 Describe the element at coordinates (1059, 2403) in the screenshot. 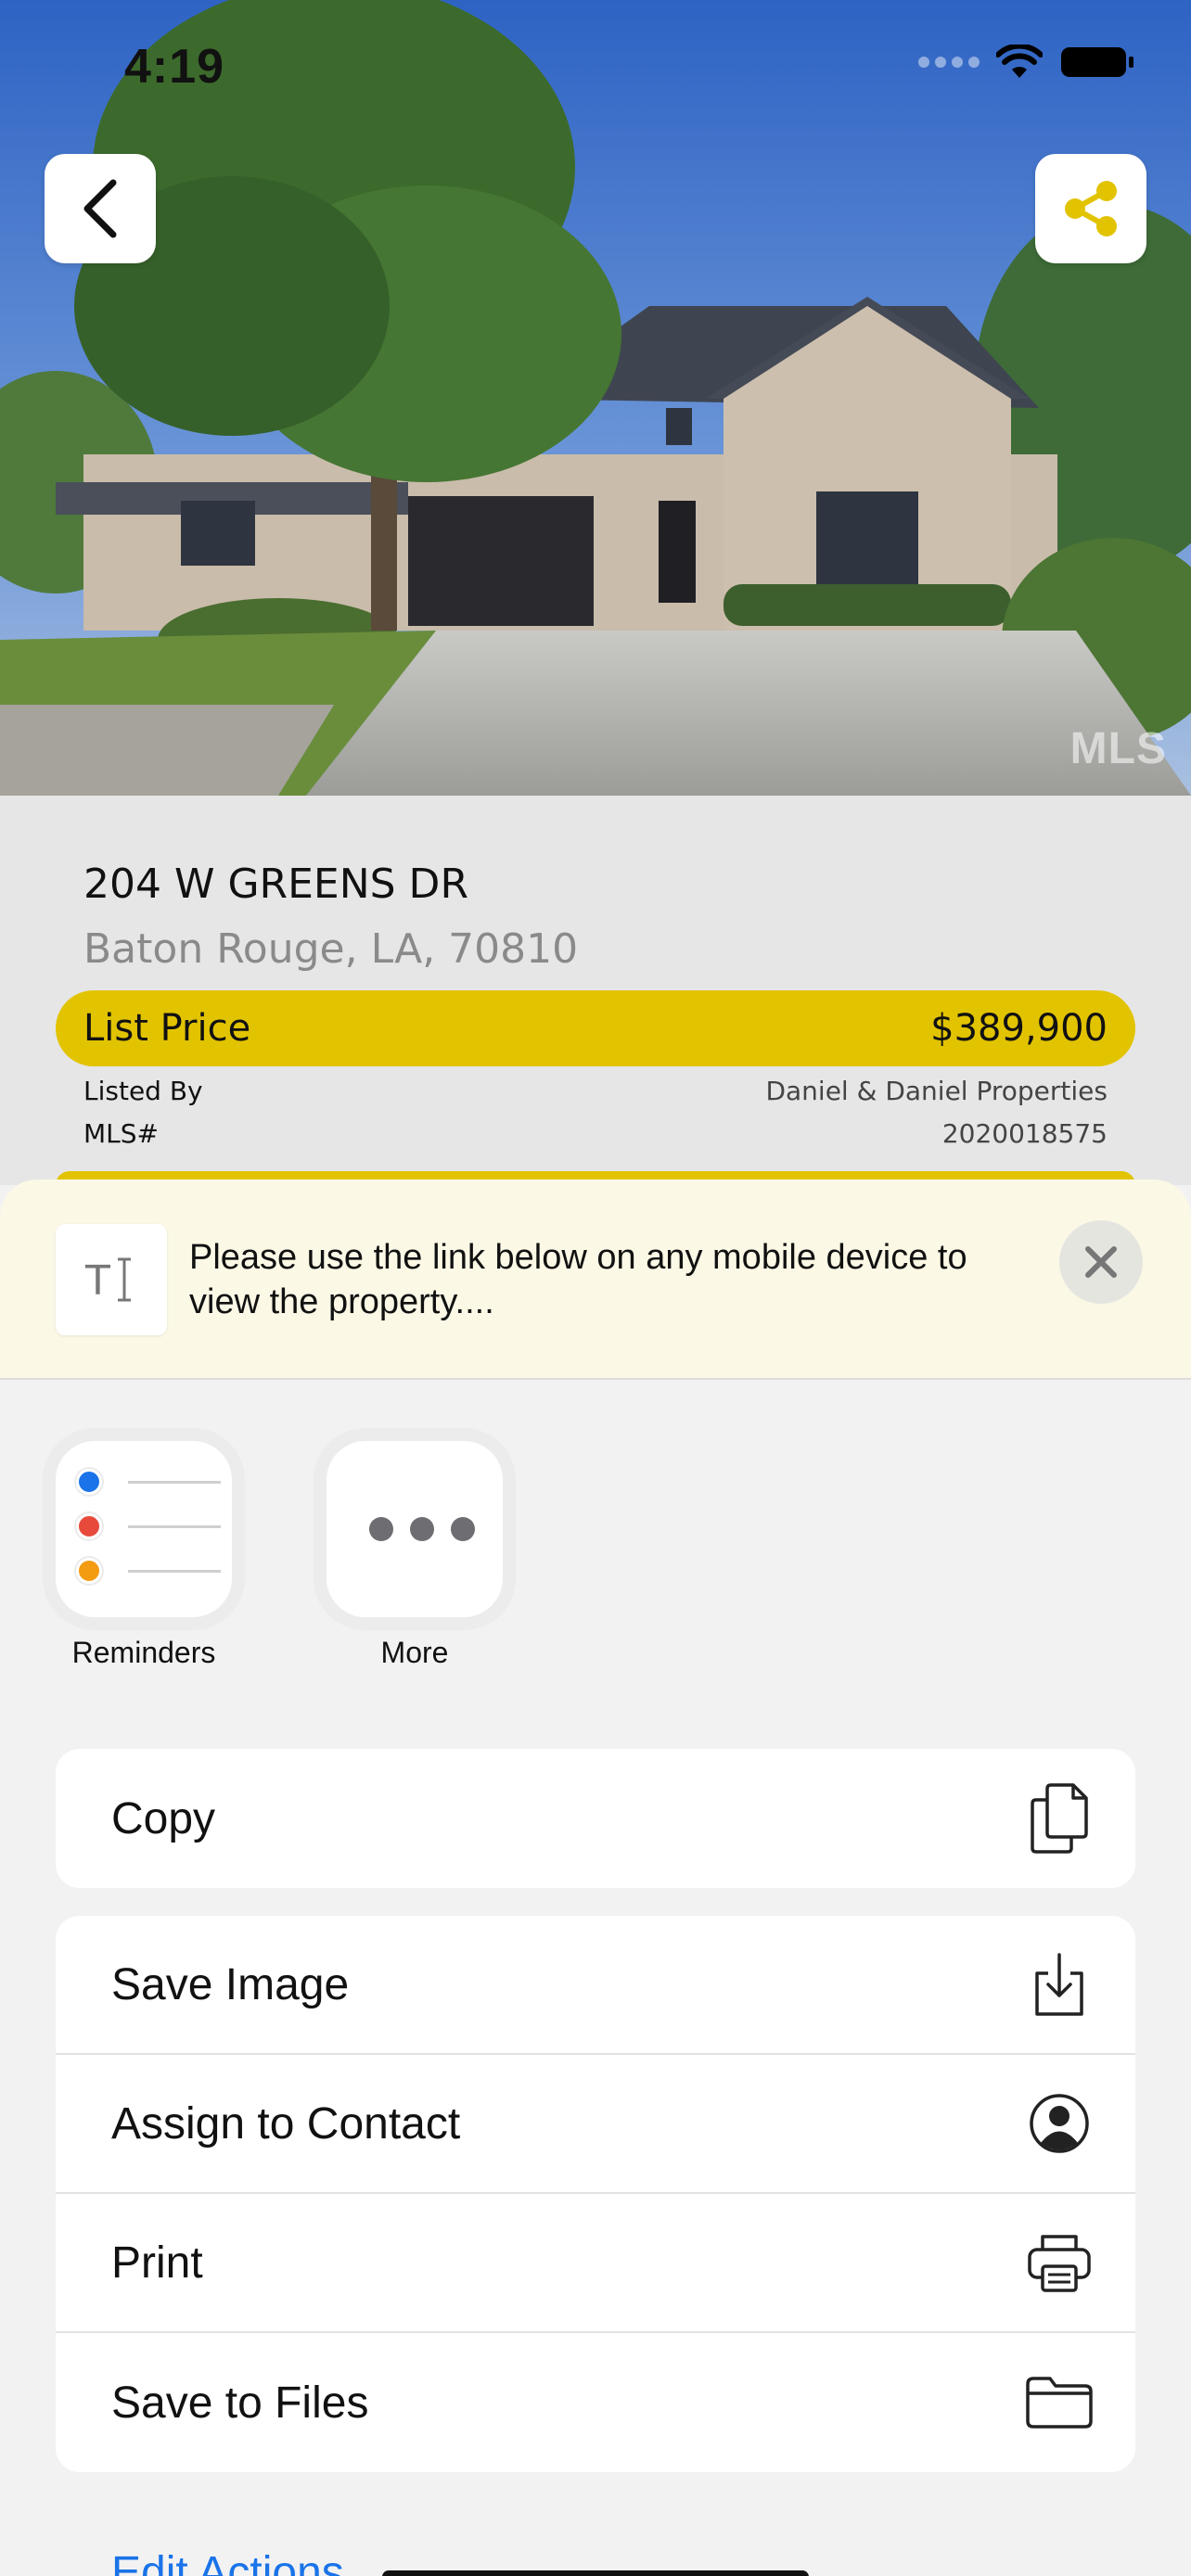

I see `folder-icon` at that location.